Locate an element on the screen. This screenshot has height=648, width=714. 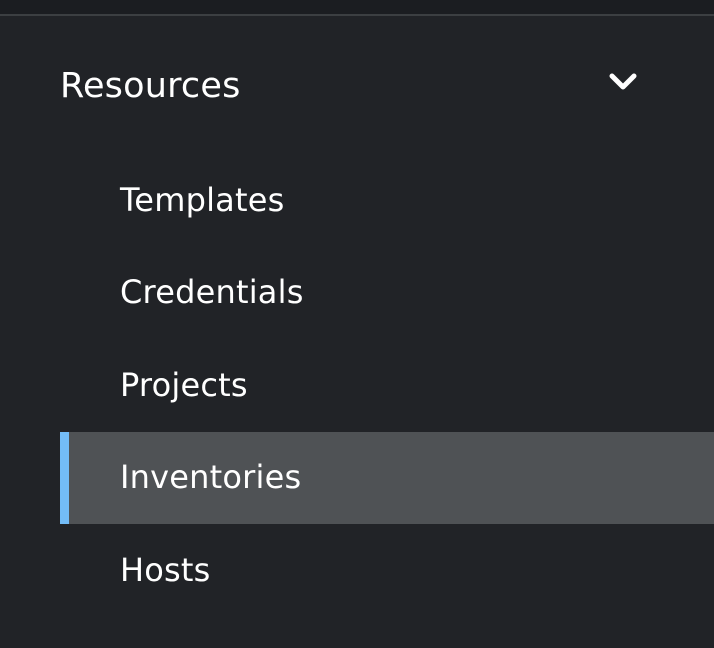
sidebar-item-hosts: Hosts is located at coordinates (387, 571).